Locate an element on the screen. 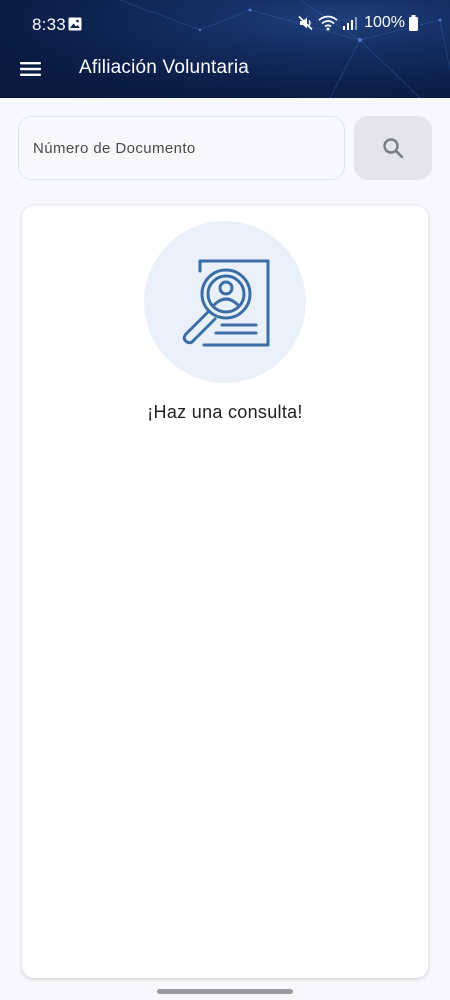 The width and height of the screenshot is (450, 1000). document-search-icon is located at coordinates (226, 303).